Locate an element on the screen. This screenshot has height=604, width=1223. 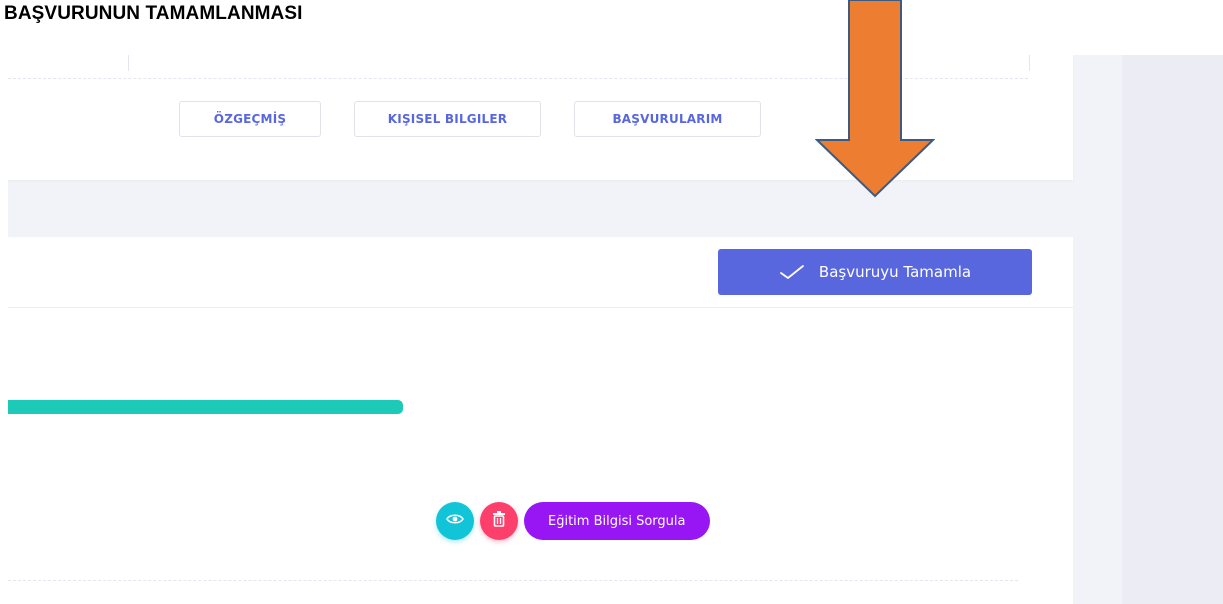
right-side-panel is located at coordinates (1172, 329).